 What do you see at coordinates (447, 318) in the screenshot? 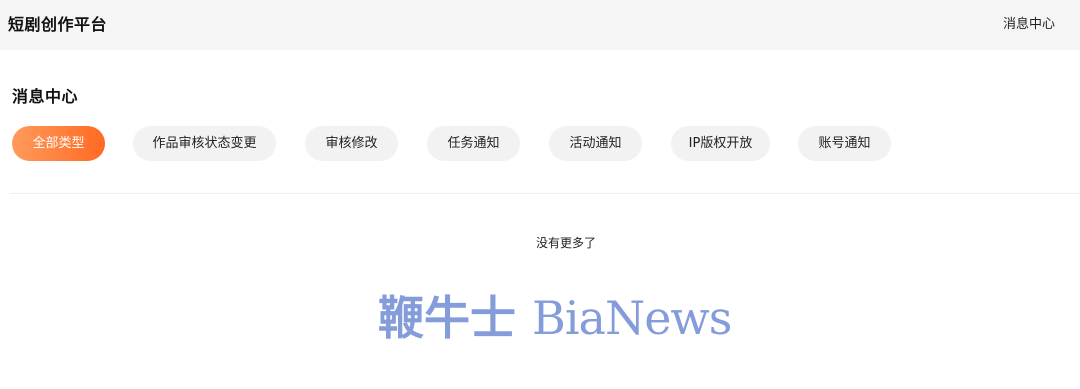
I see `watermark-cn: 鞭牛士` at bounding box center [447, 318].